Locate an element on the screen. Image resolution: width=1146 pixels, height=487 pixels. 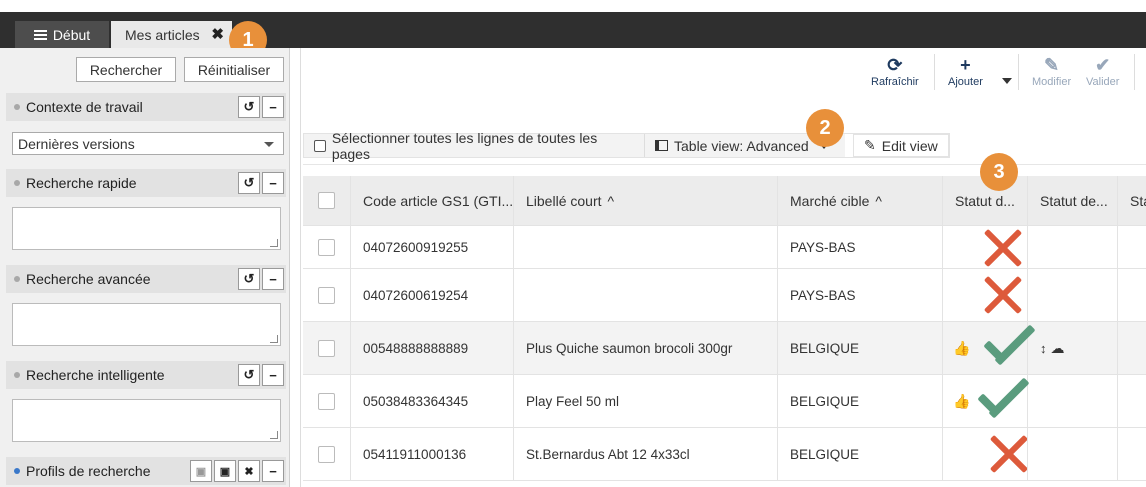
add-button: + Ajouter is located at coordinates (965, 71).